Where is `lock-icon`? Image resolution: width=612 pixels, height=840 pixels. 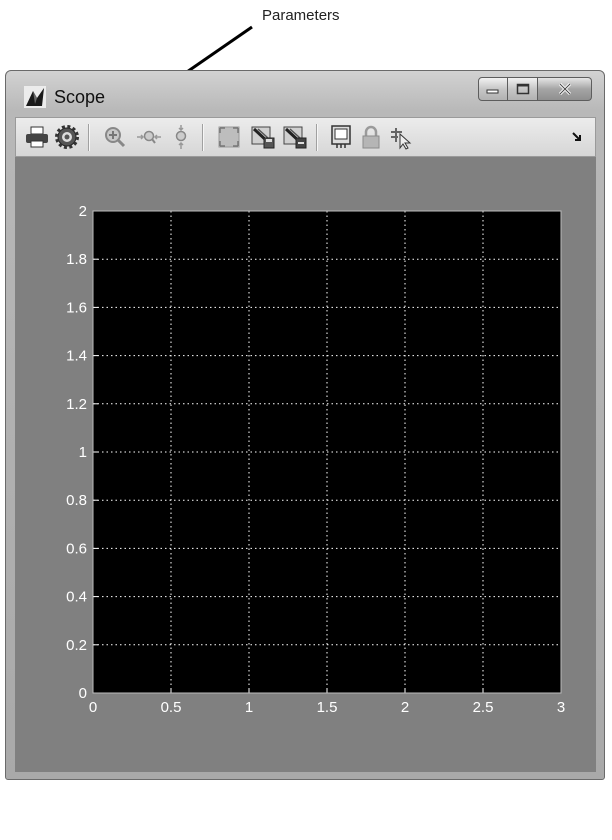
lock-icon is located at coordinates (371, 137).